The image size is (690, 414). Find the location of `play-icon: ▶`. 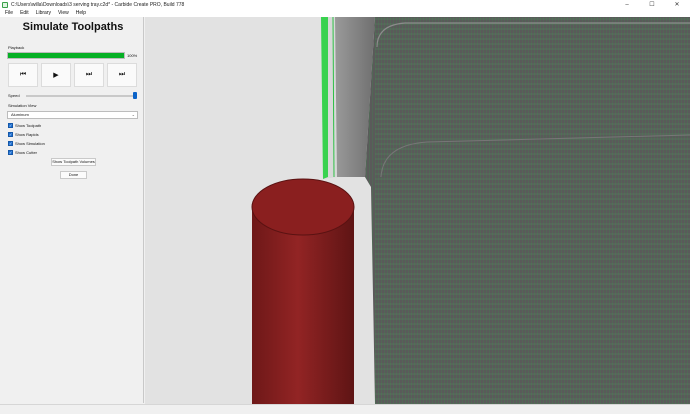

play-icon: ▶ is located at coordinates (56, 75).